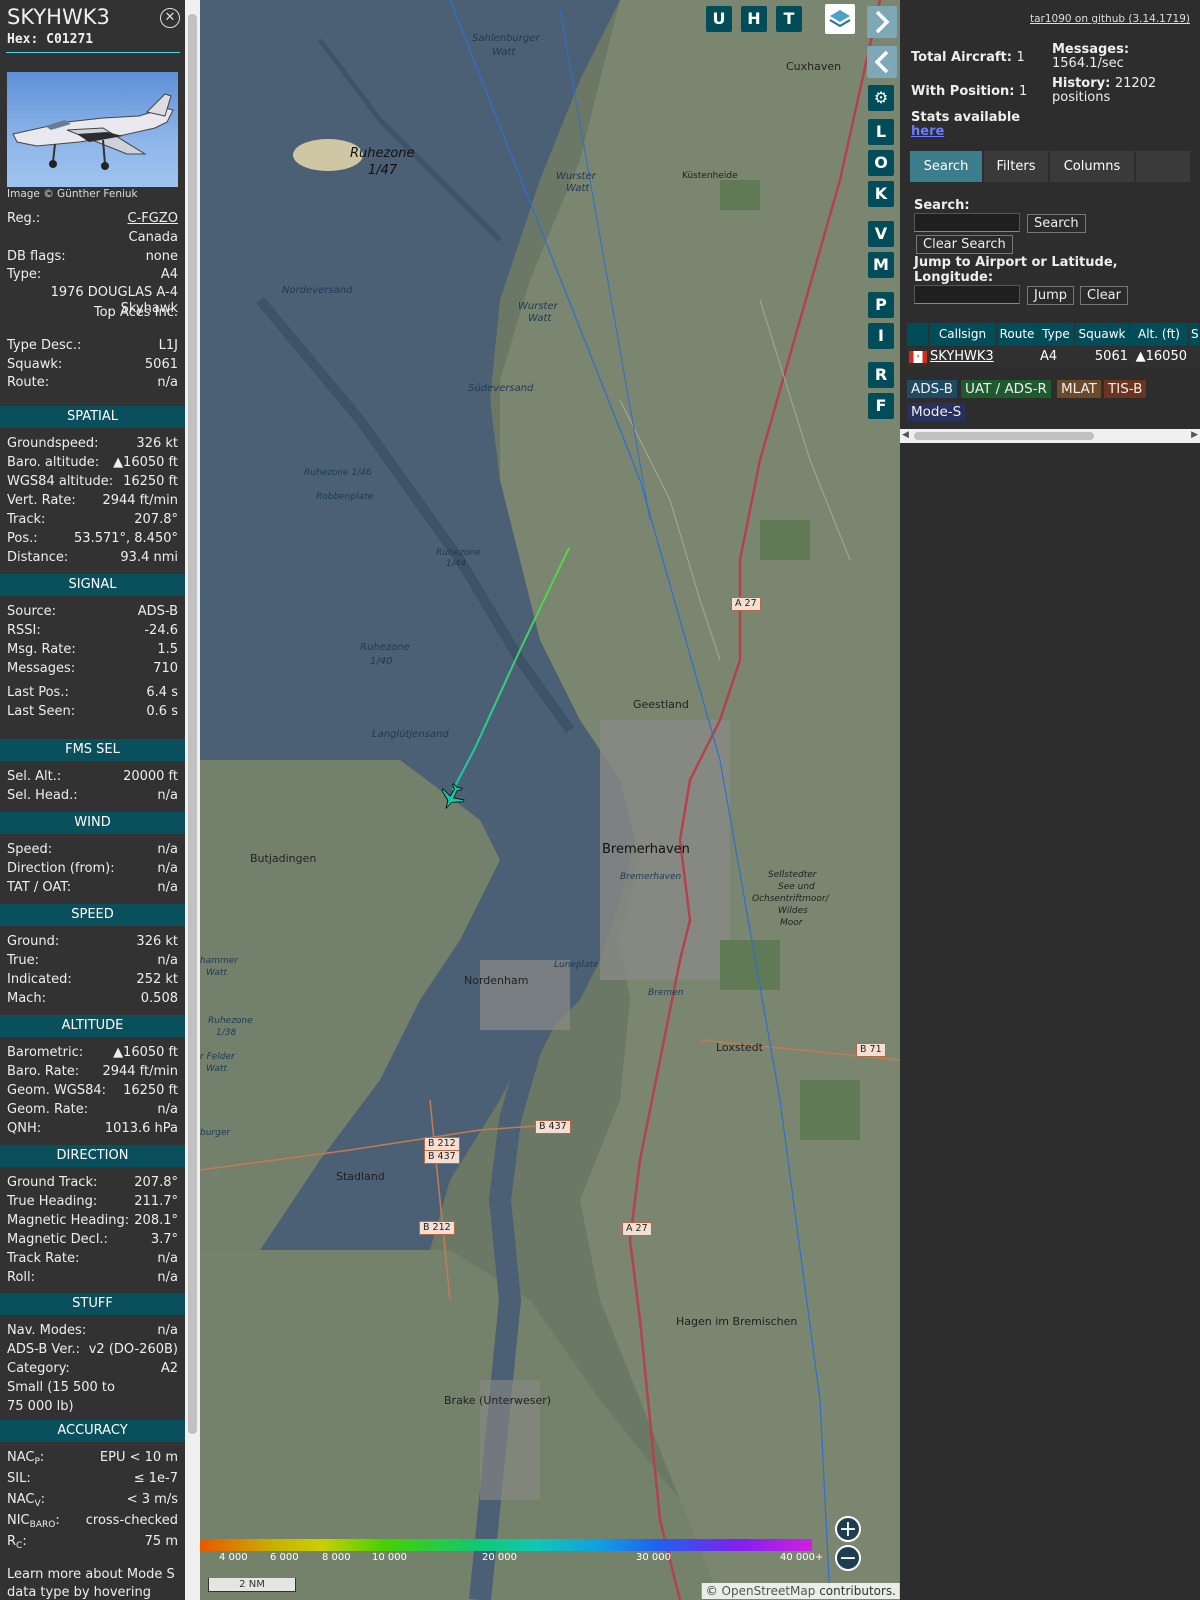 The image size is (1200, 1600). Describe the element at coordinates (92, 1110) in the screenshot. I see `info-row: Geom. Rate: n/a` at that location.